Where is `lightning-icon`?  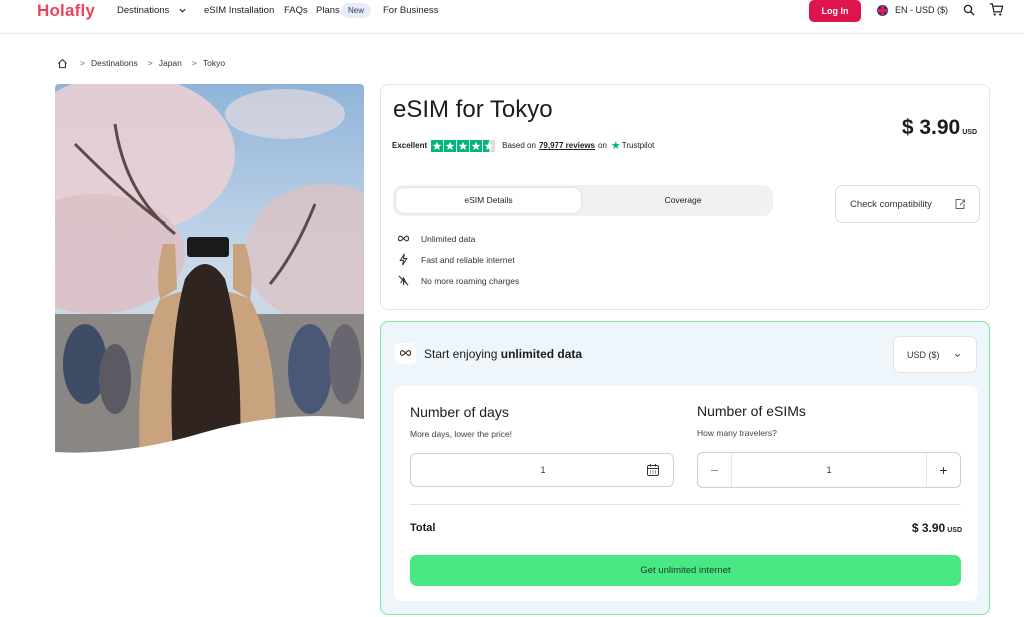
lightning-icon is located at coordinates (403, 259).